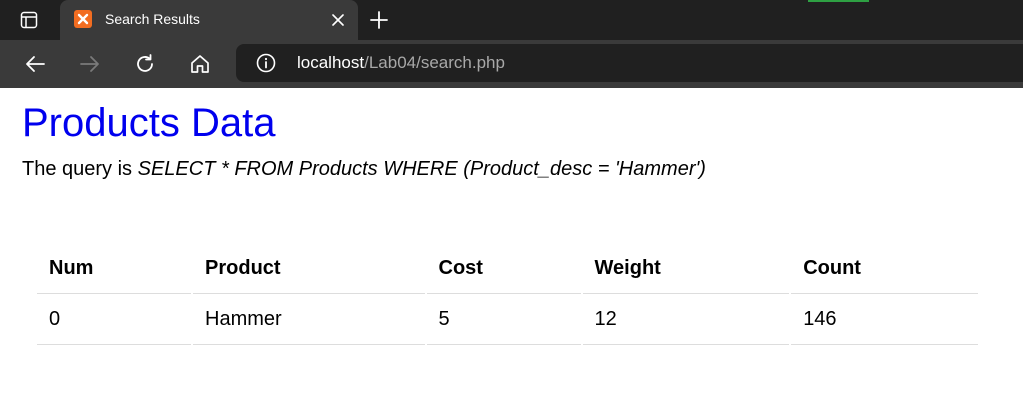 The image size is (1023, 402). What do you see at coordinates (145, 64) in the screenshot?
I see `refresh-icon` at bounding box center [145, 64].